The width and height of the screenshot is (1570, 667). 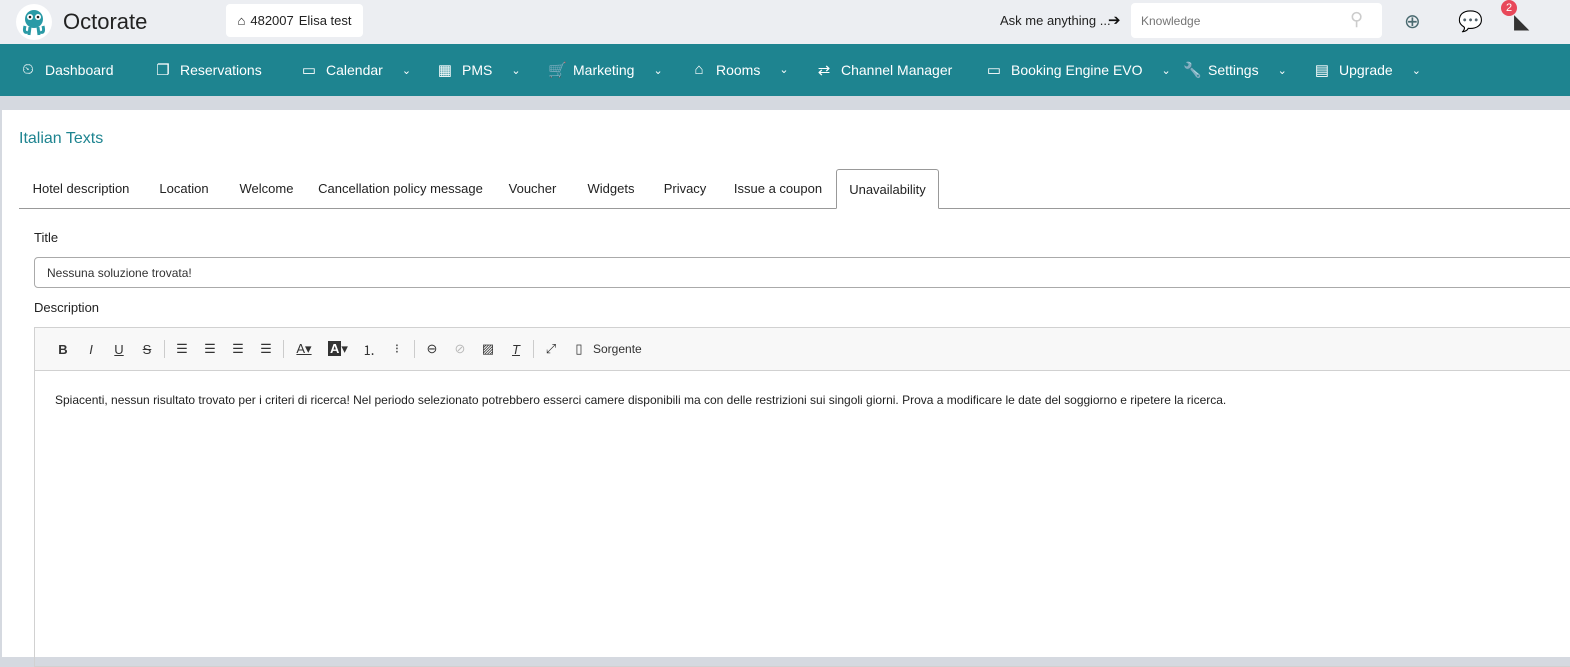 What do you see at coordinates (67, 307) in the screenshot?
I see `description-label: Description` at bounding box center [67, 307].